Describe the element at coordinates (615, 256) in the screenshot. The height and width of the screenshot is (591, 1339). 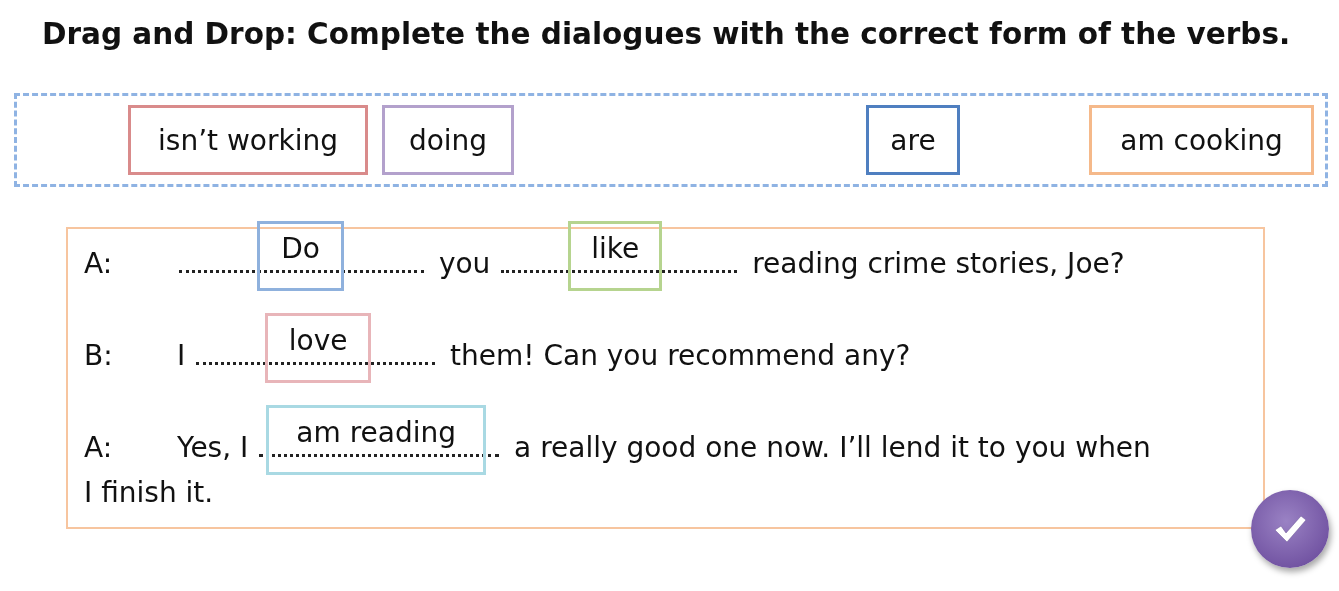
I see `answer-chip: like` at that location.